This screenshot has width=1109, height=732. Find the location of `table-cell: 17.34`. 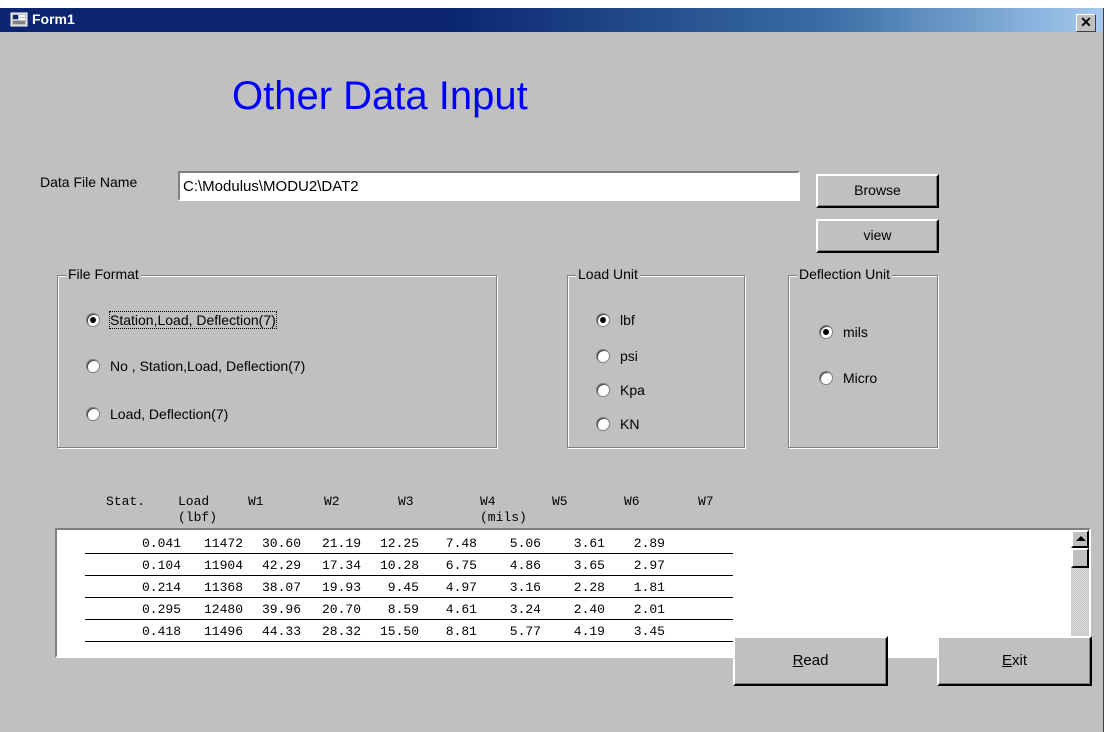

table-cell: 17.34 is located at coordinates (341, 565).